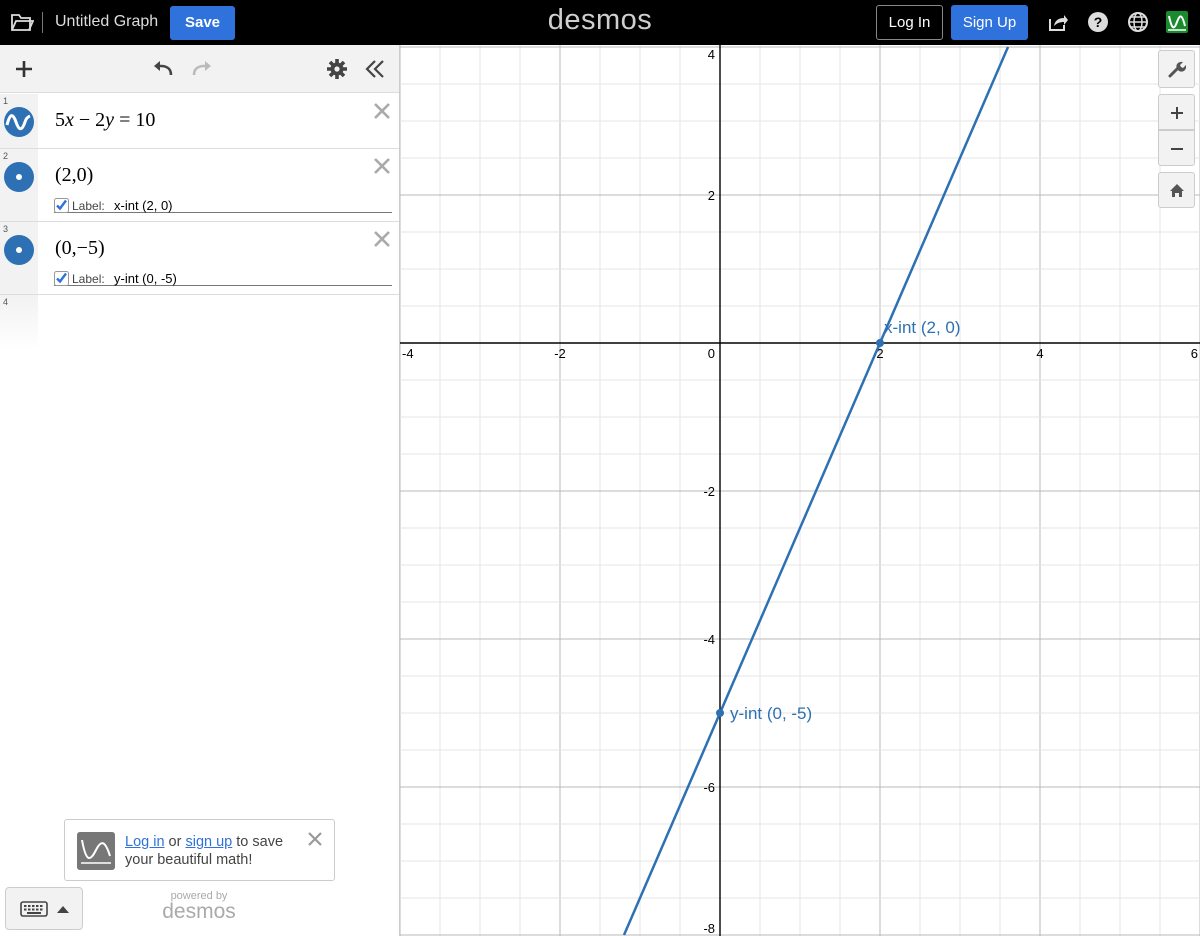  Describe the element at coordinates (6, 156) in the screenshot. I see `expression-number: 2` at that location.